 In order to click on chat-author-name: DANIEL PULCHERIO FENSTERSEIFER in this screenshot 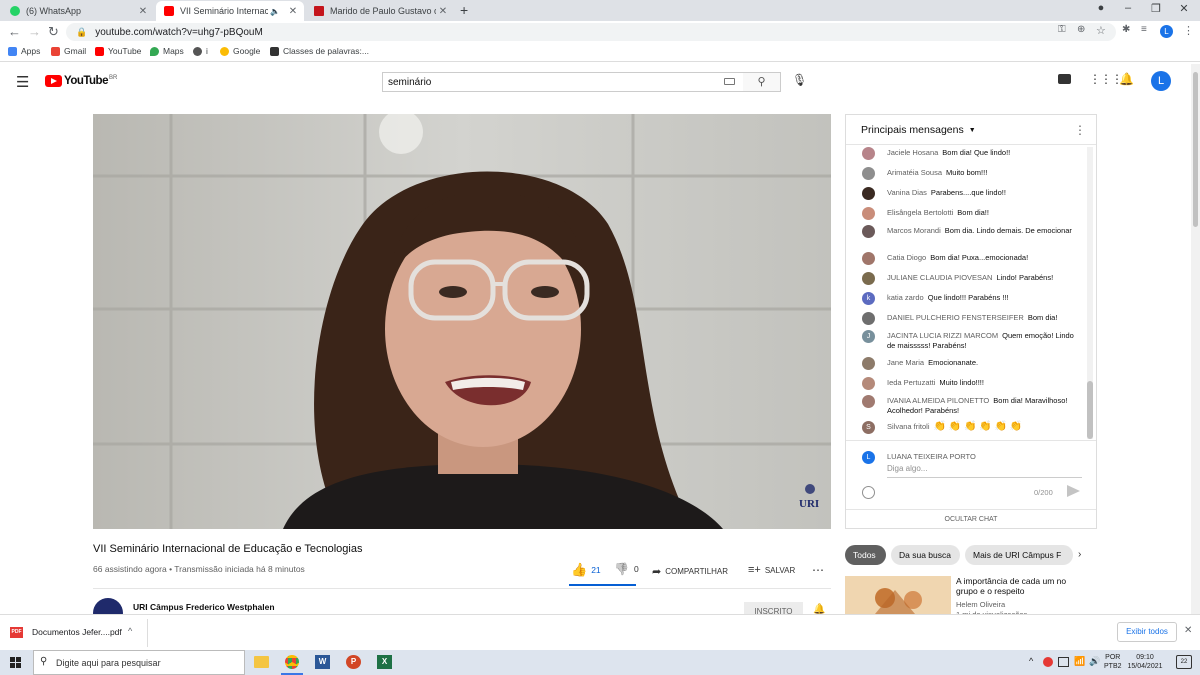, I will do `click(955, 317)`.